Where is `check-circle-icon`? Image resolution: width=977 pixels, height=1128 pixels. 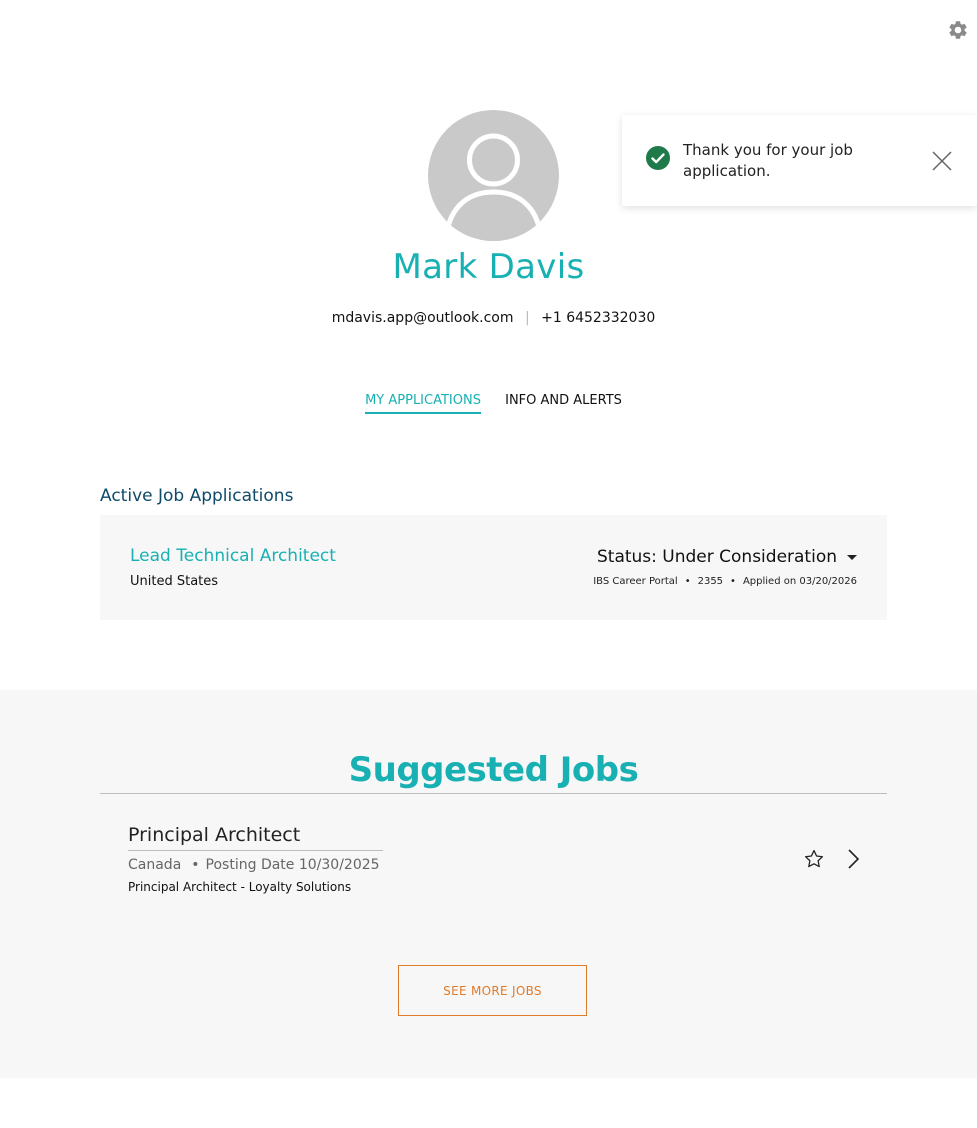 check-circle-icon is located at coordinates (658, 158).